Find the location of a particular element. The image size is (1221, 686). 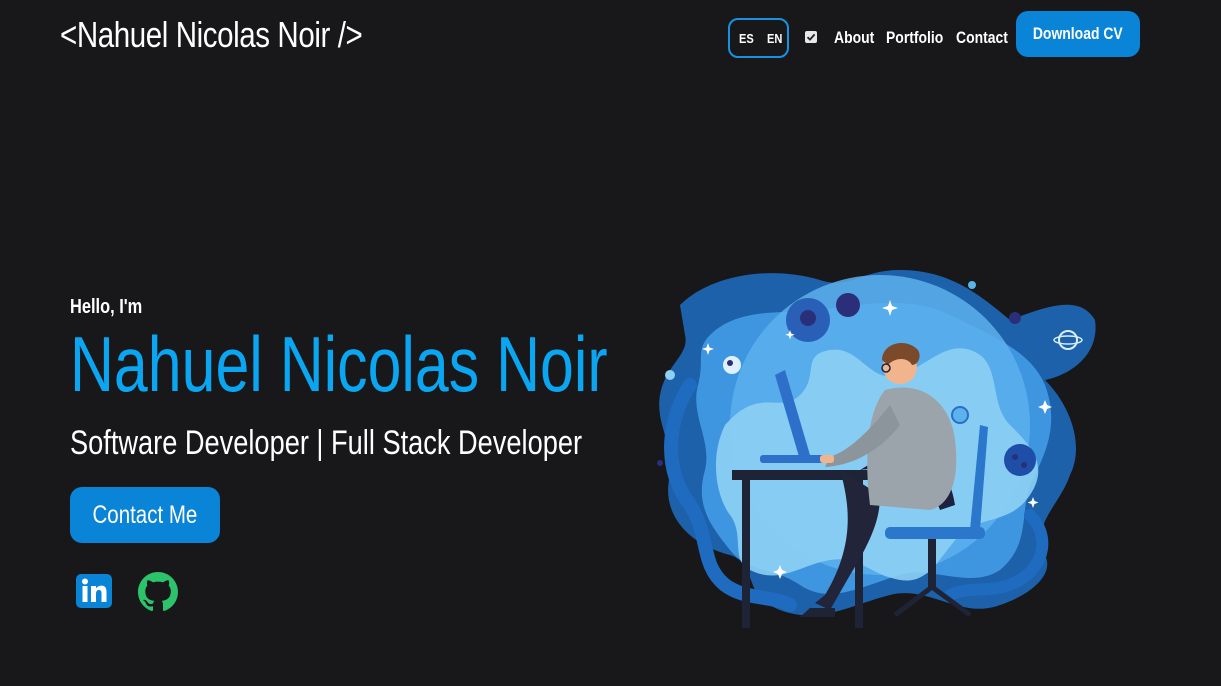

lang-en-option: EN is located at coordinates (774, 38).